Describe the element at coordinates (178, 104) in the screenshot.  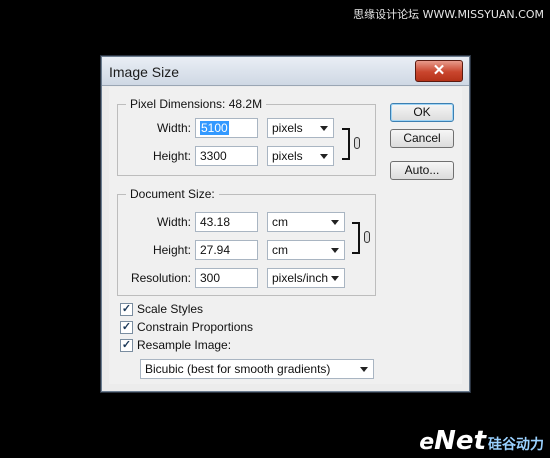
I see `pixel-dimensions-label: Pixel Dimensions:` at that location.